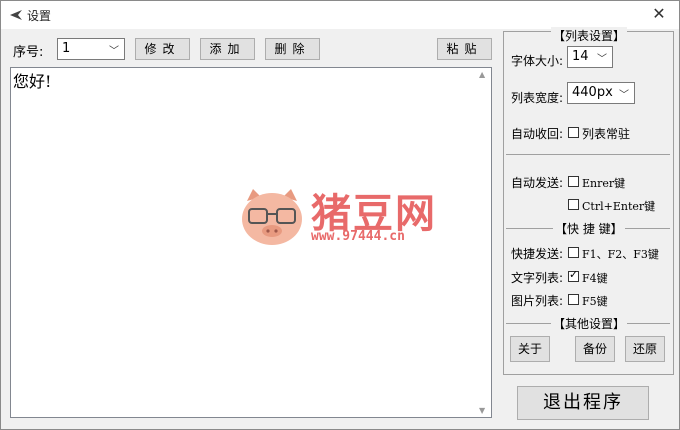 The width and height of the screenshot is (680, 430). What do you see at coordinates (162, 49) in the screenshot?
I see `modify-button: 修改` at bounding box center [162, 49].